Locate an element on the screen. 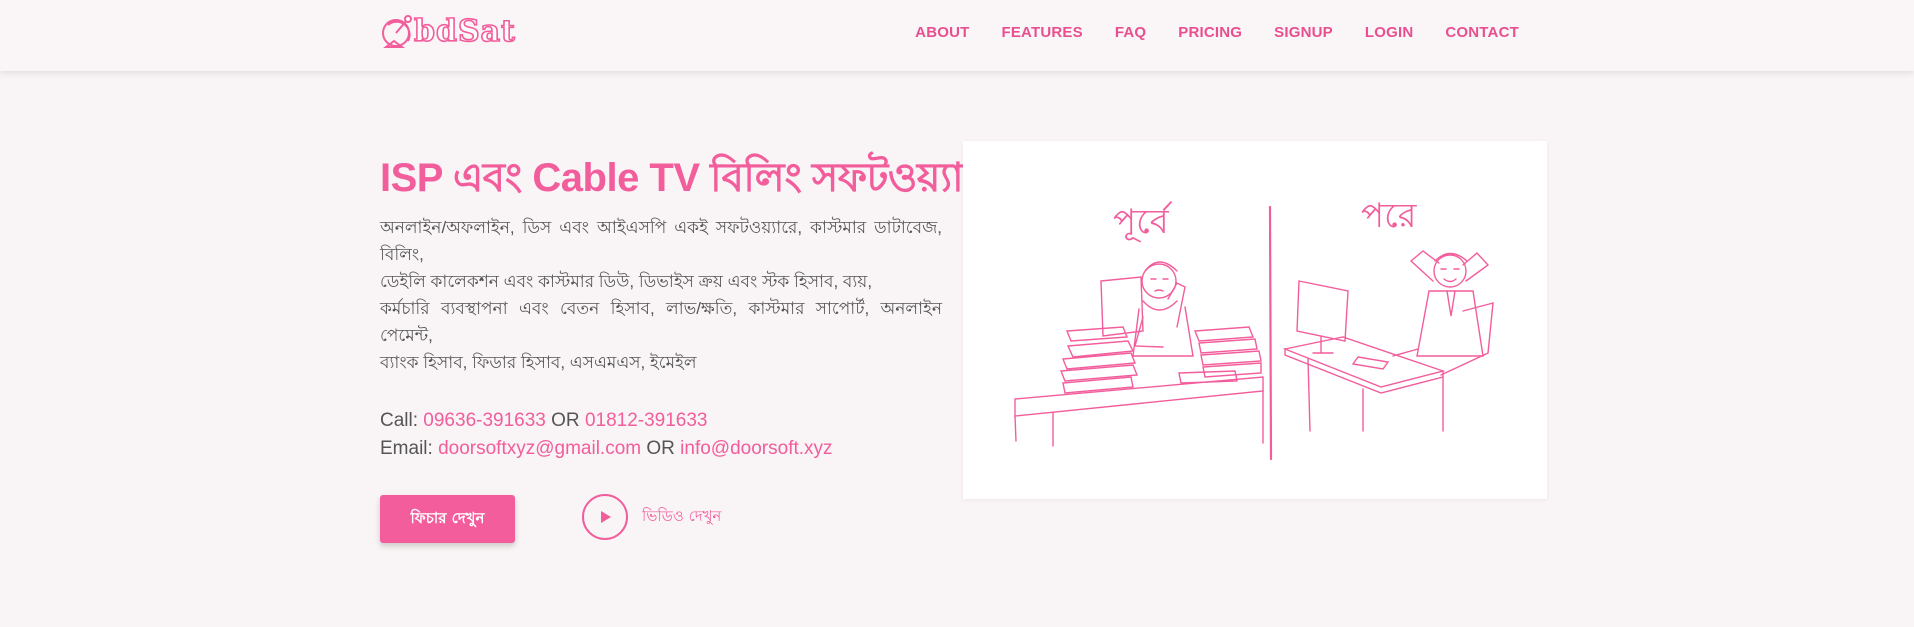 The image size is (1914, 627). nav-login: LOGIN is located at coordinates (1389, 32).